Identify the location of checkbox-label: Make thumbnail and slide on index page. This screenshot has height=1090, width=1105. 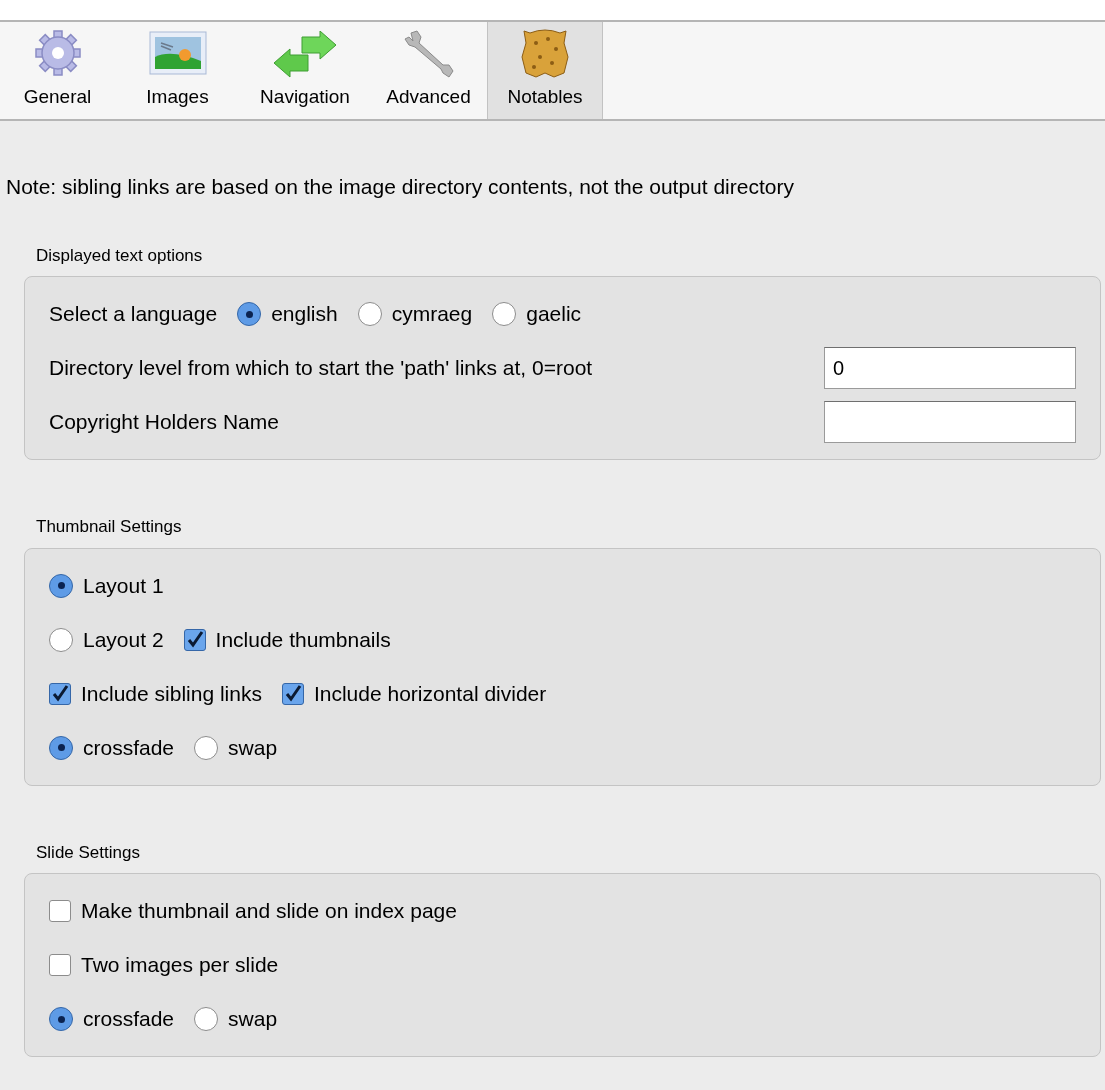
(269, 911).